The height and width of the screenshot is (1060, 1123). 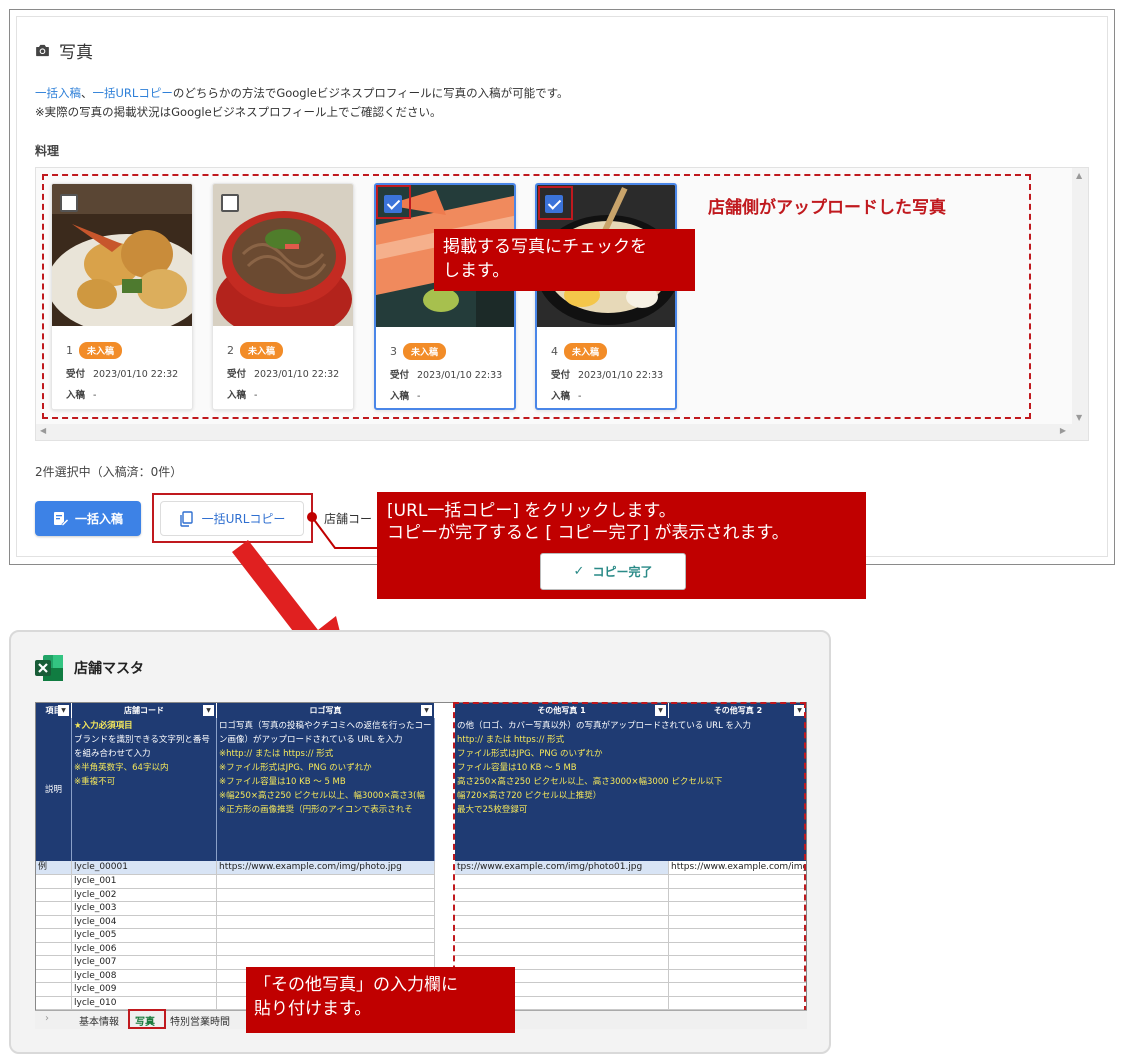 I want to click on desc-label: 説明, so click(x=53, y=789).